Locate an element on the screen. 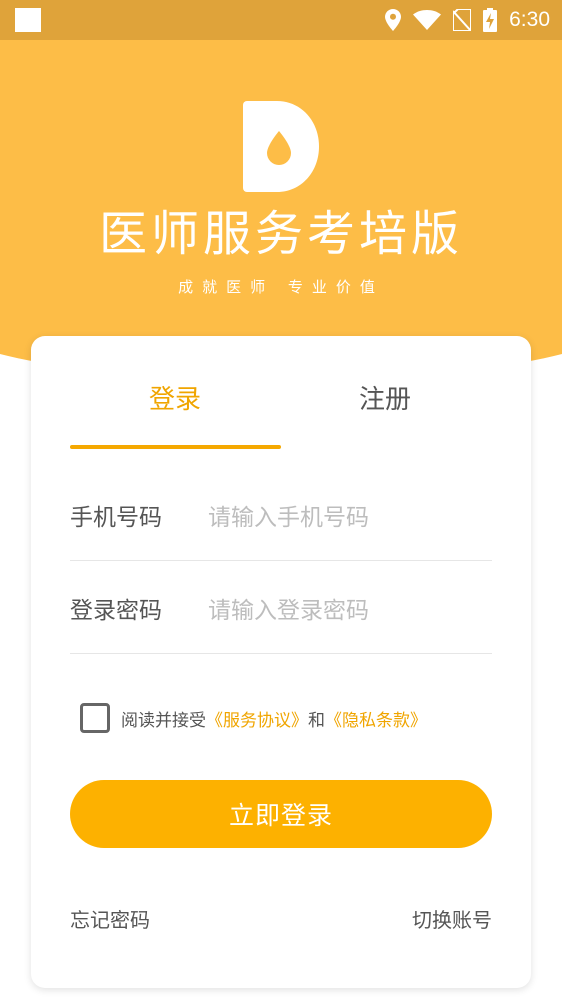  phone-field-row: 手机号码 is located at coordinates (281, 522).